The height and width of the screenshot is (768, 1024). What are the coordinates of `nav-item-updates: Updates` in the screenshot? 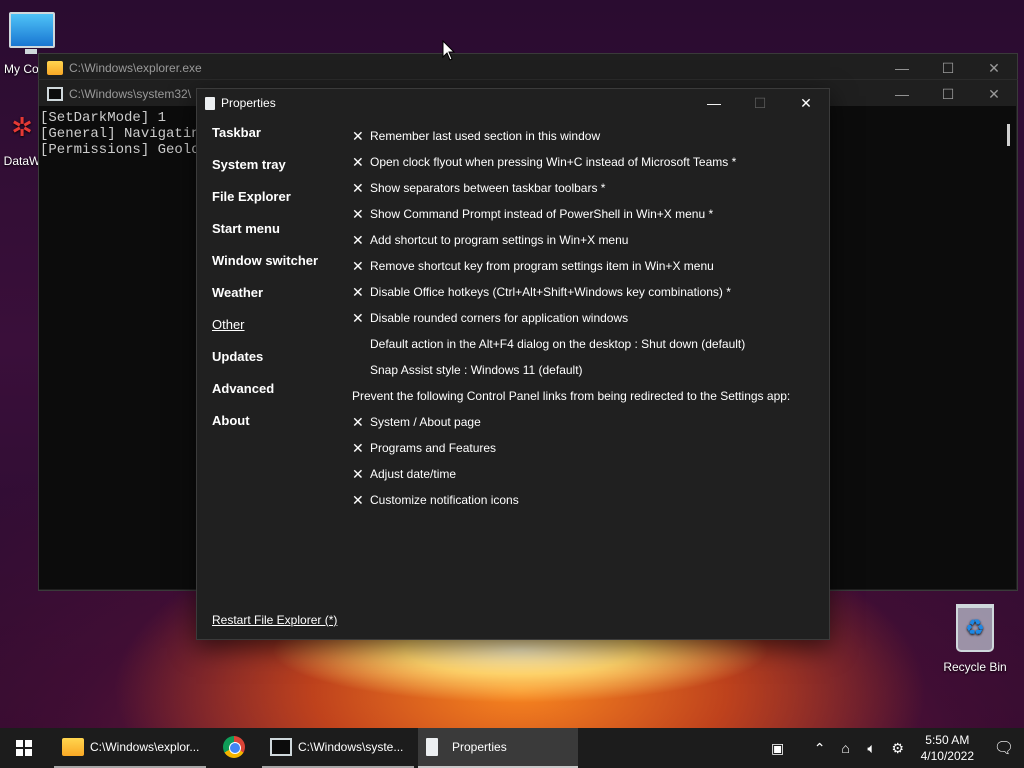 It's located at (265, 365).